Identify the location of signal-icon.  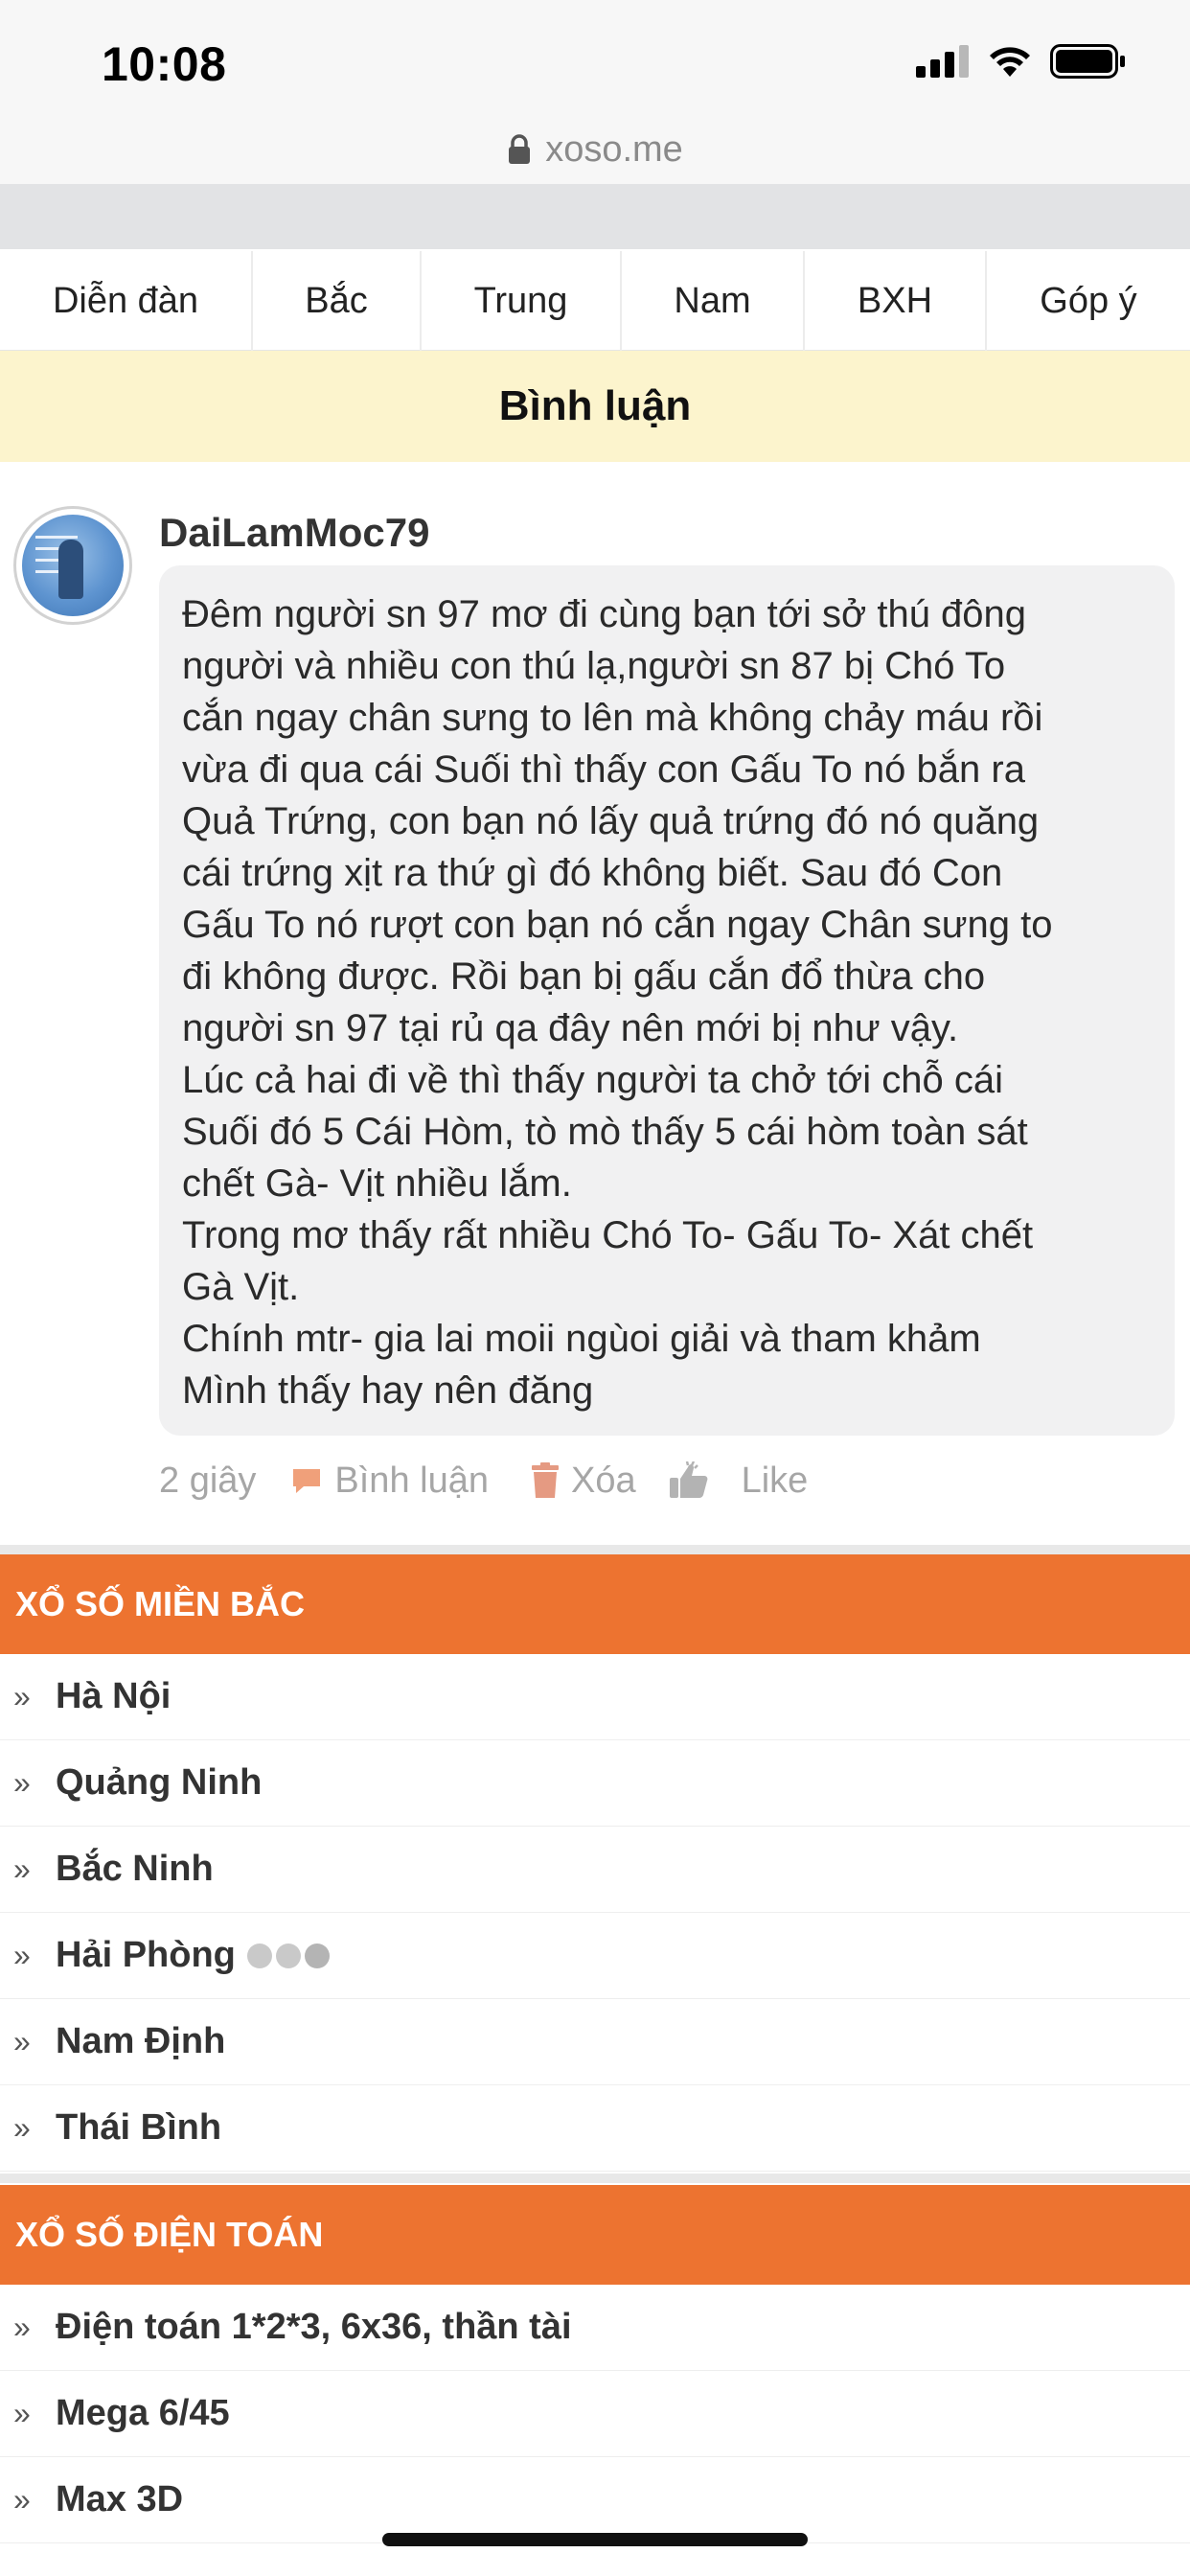
(943, 62).